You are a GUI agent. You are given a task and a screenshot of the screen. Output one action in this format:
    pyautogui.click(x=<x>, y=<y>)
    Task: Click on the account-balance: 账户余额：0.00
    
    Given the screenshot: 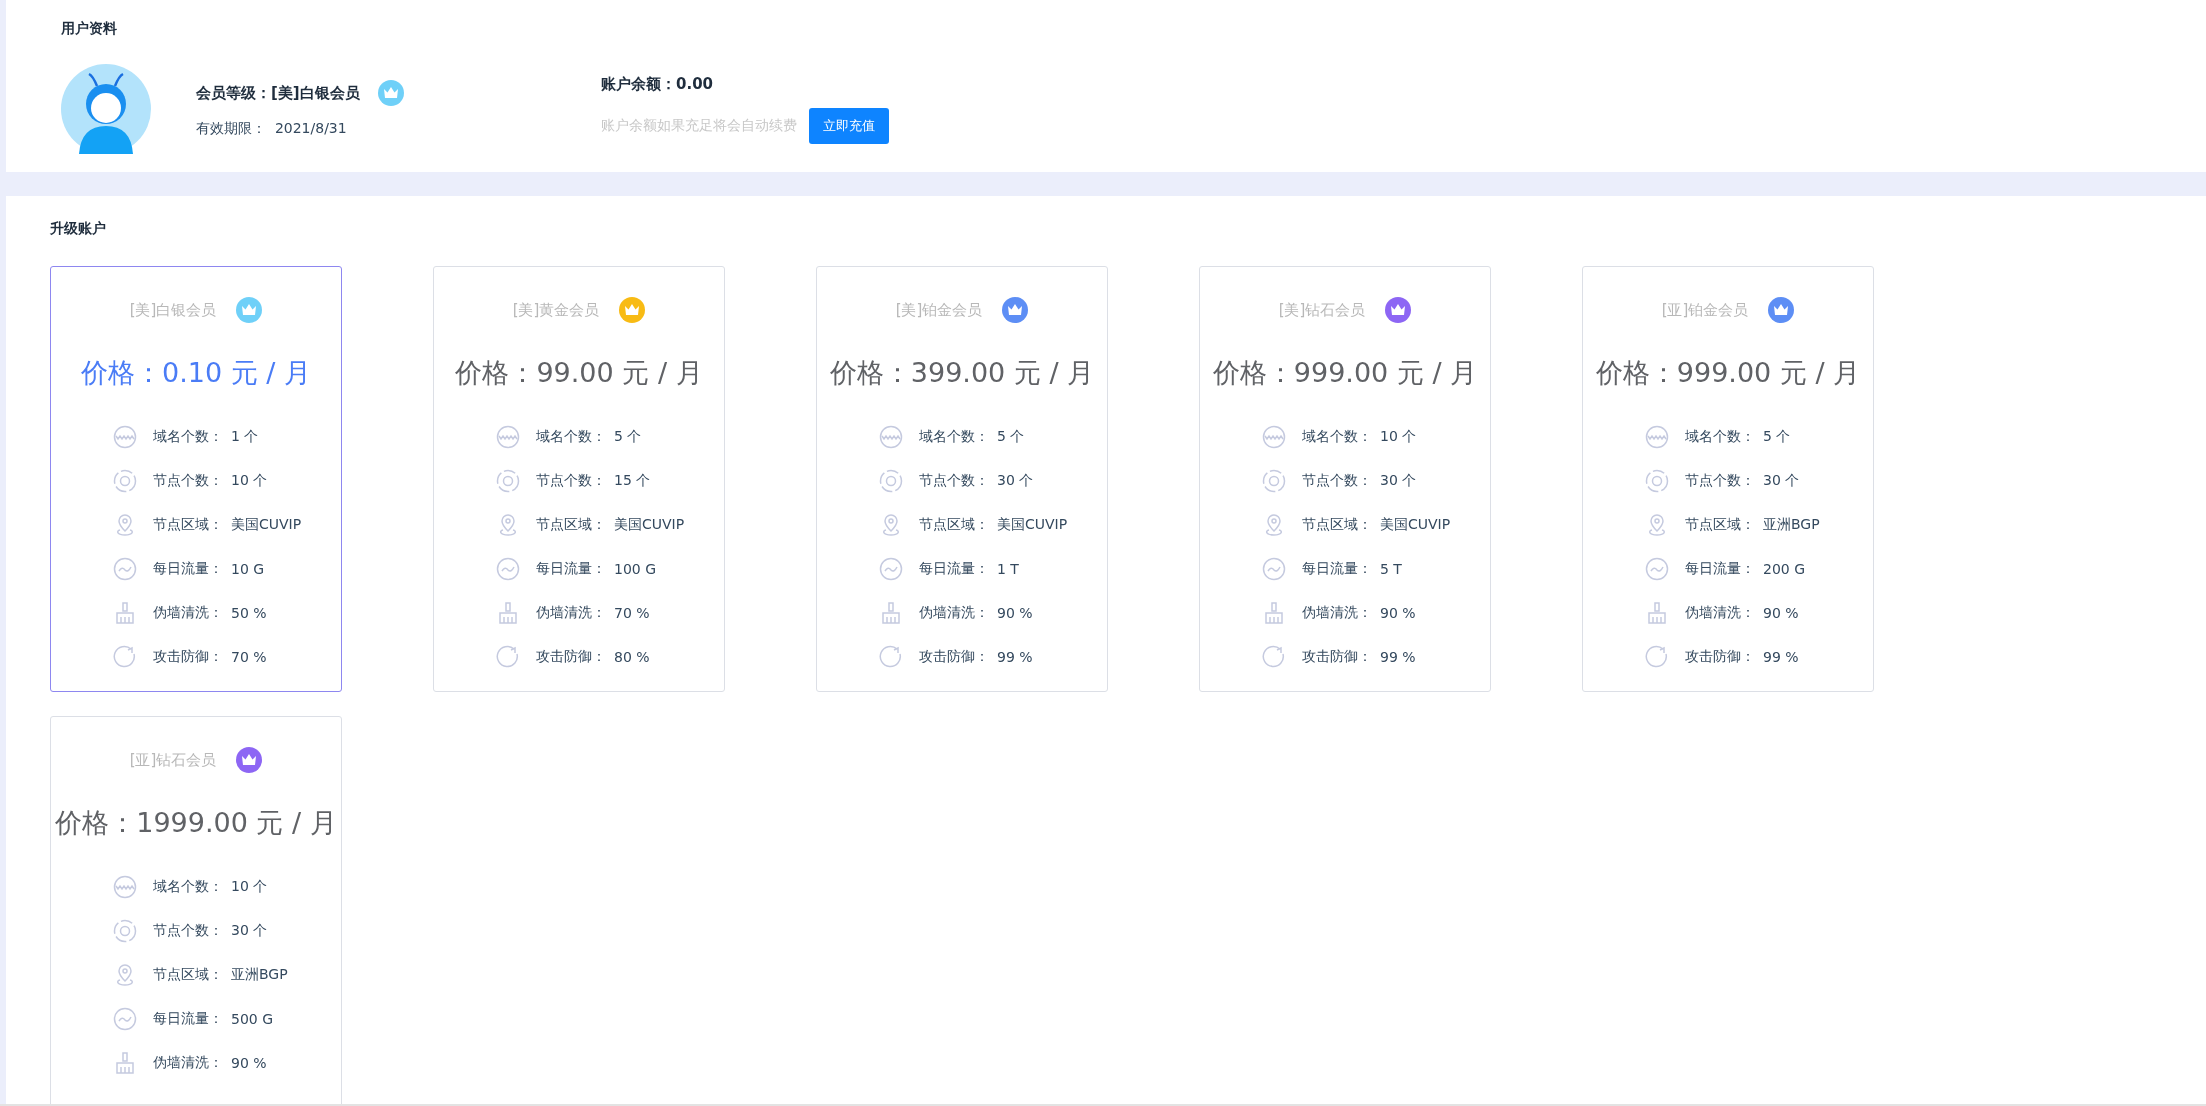 What is the action you would take?
    pyautogui.click(x=657, y=84)
    